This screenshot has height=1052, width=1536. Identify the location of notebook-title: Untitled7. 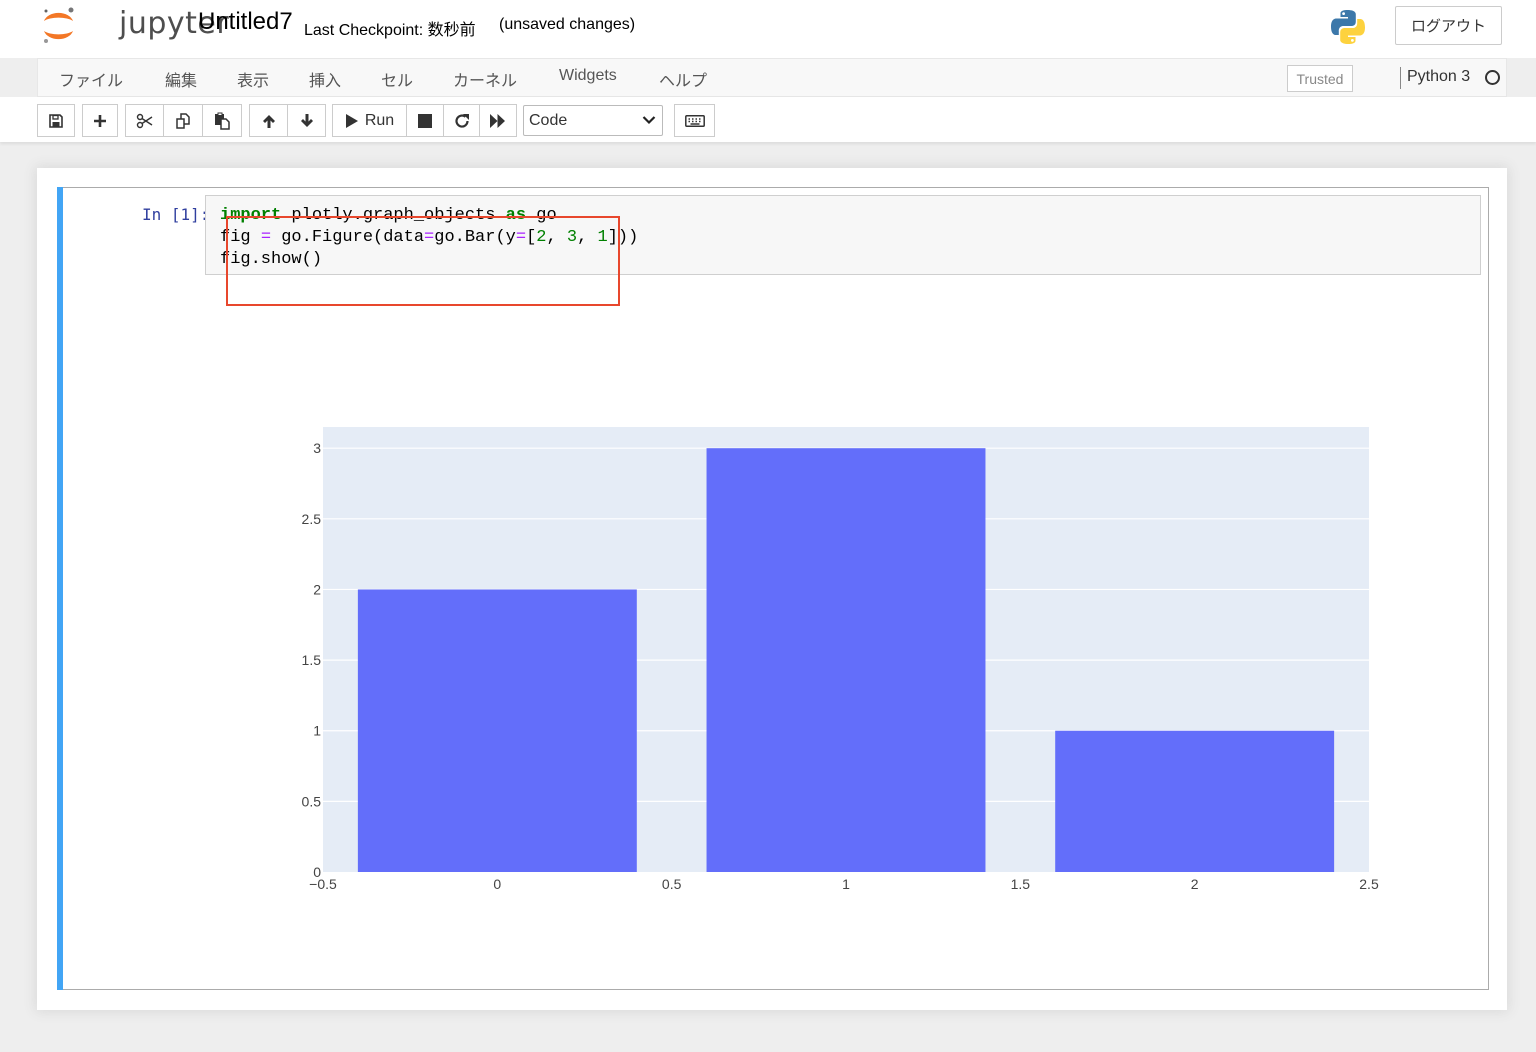
(245, 22).